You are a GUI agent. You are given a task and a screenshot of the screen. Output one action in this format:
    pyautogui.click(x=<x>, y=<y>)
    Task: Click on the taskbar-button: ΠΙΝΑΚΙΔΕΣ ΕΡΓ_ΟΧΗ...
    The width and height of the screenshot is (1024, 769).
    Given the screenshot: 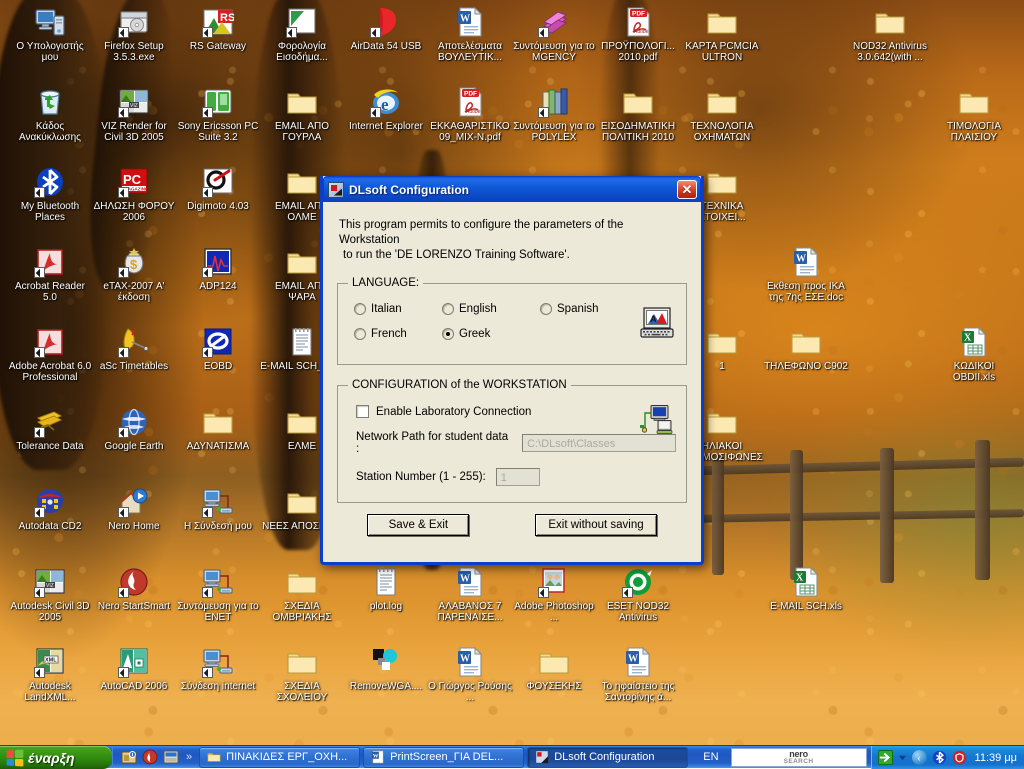 What is the action you would take?
    pyautogui.click(x=279, y=757)
    